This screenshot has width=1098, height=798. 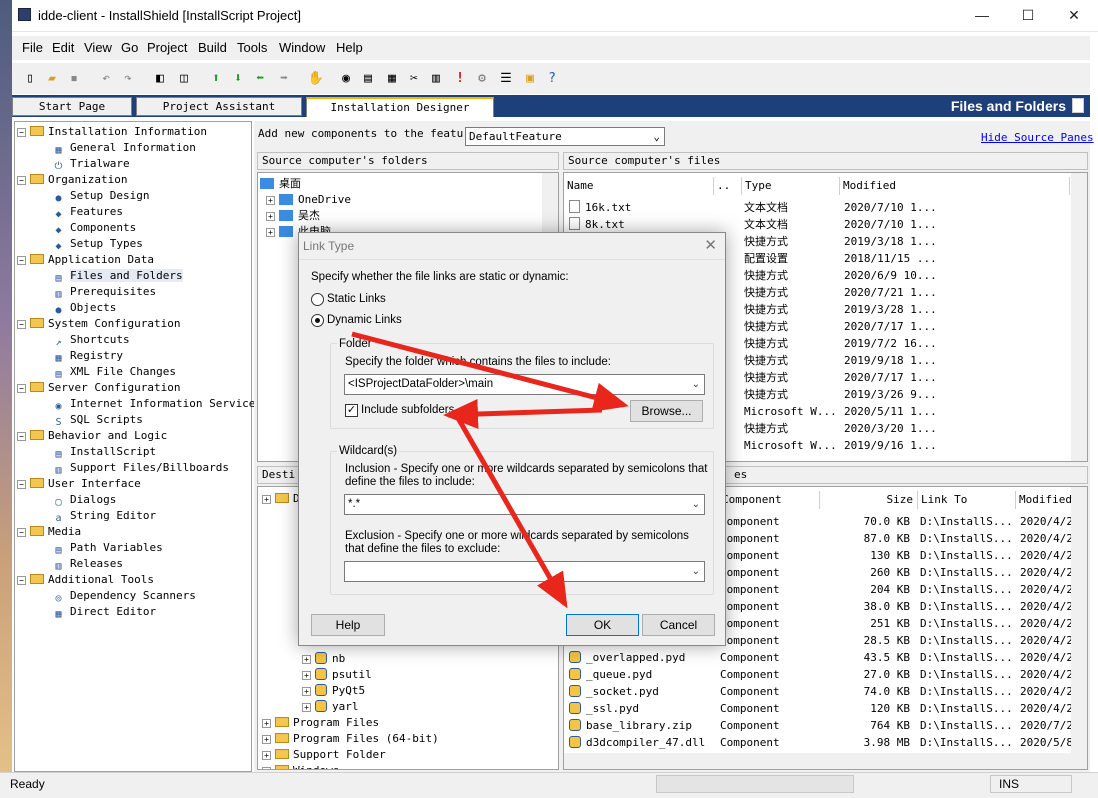 What do you see at coordinates (523, 414) in the screenshot?
I see `arrow-to-subfolders` at bounding box center [523, 414].